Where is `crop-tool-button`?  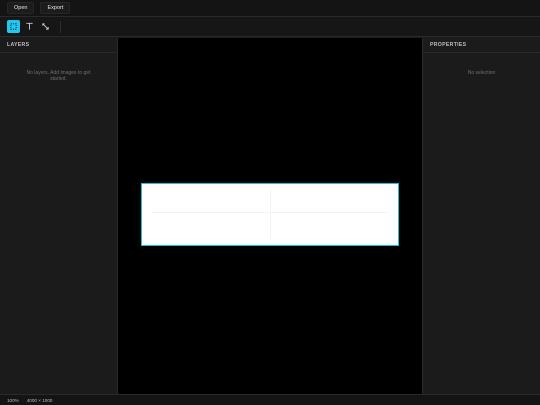
crop-tool-button is located at coordinates (45, 26).